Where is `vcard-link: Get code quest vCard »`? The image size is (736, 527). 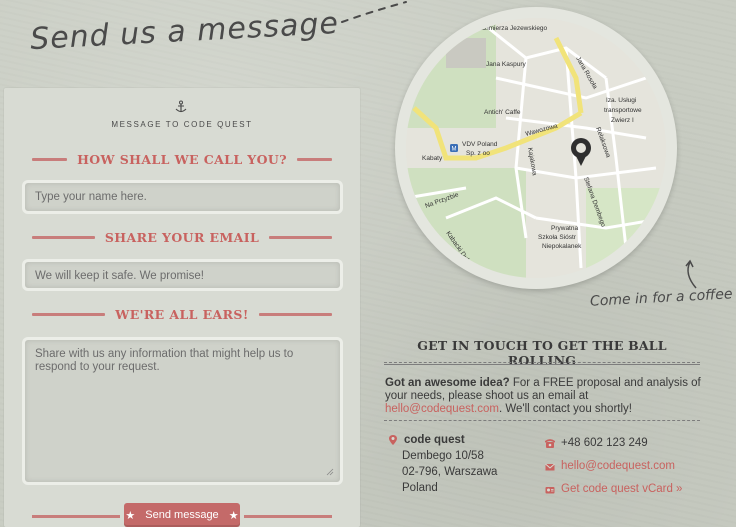
vcard-link: Get code quest vCard » is located at coordinates (621, 489).